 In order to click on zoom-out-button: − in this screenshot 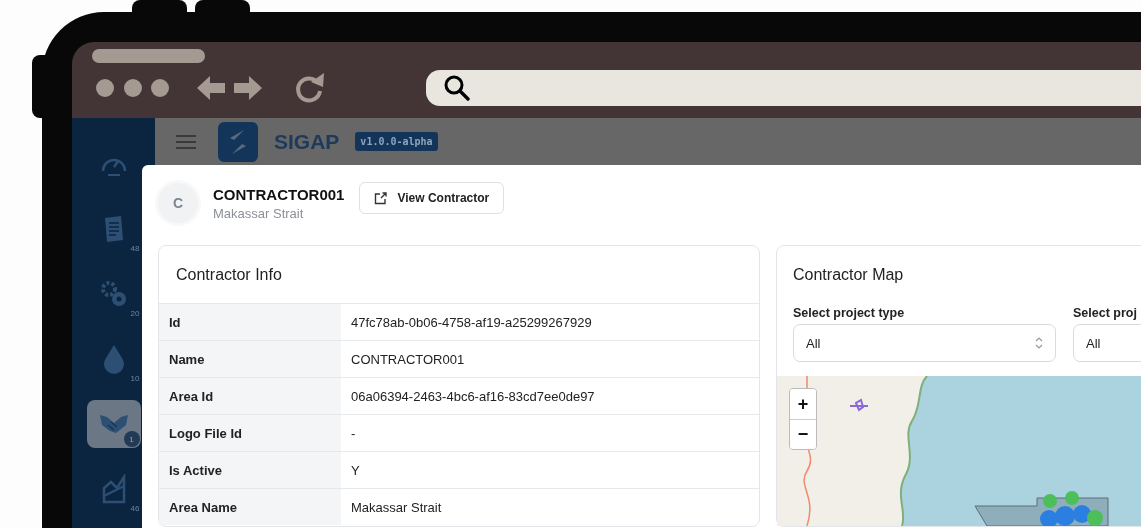, I will do `click(803, 434)`.